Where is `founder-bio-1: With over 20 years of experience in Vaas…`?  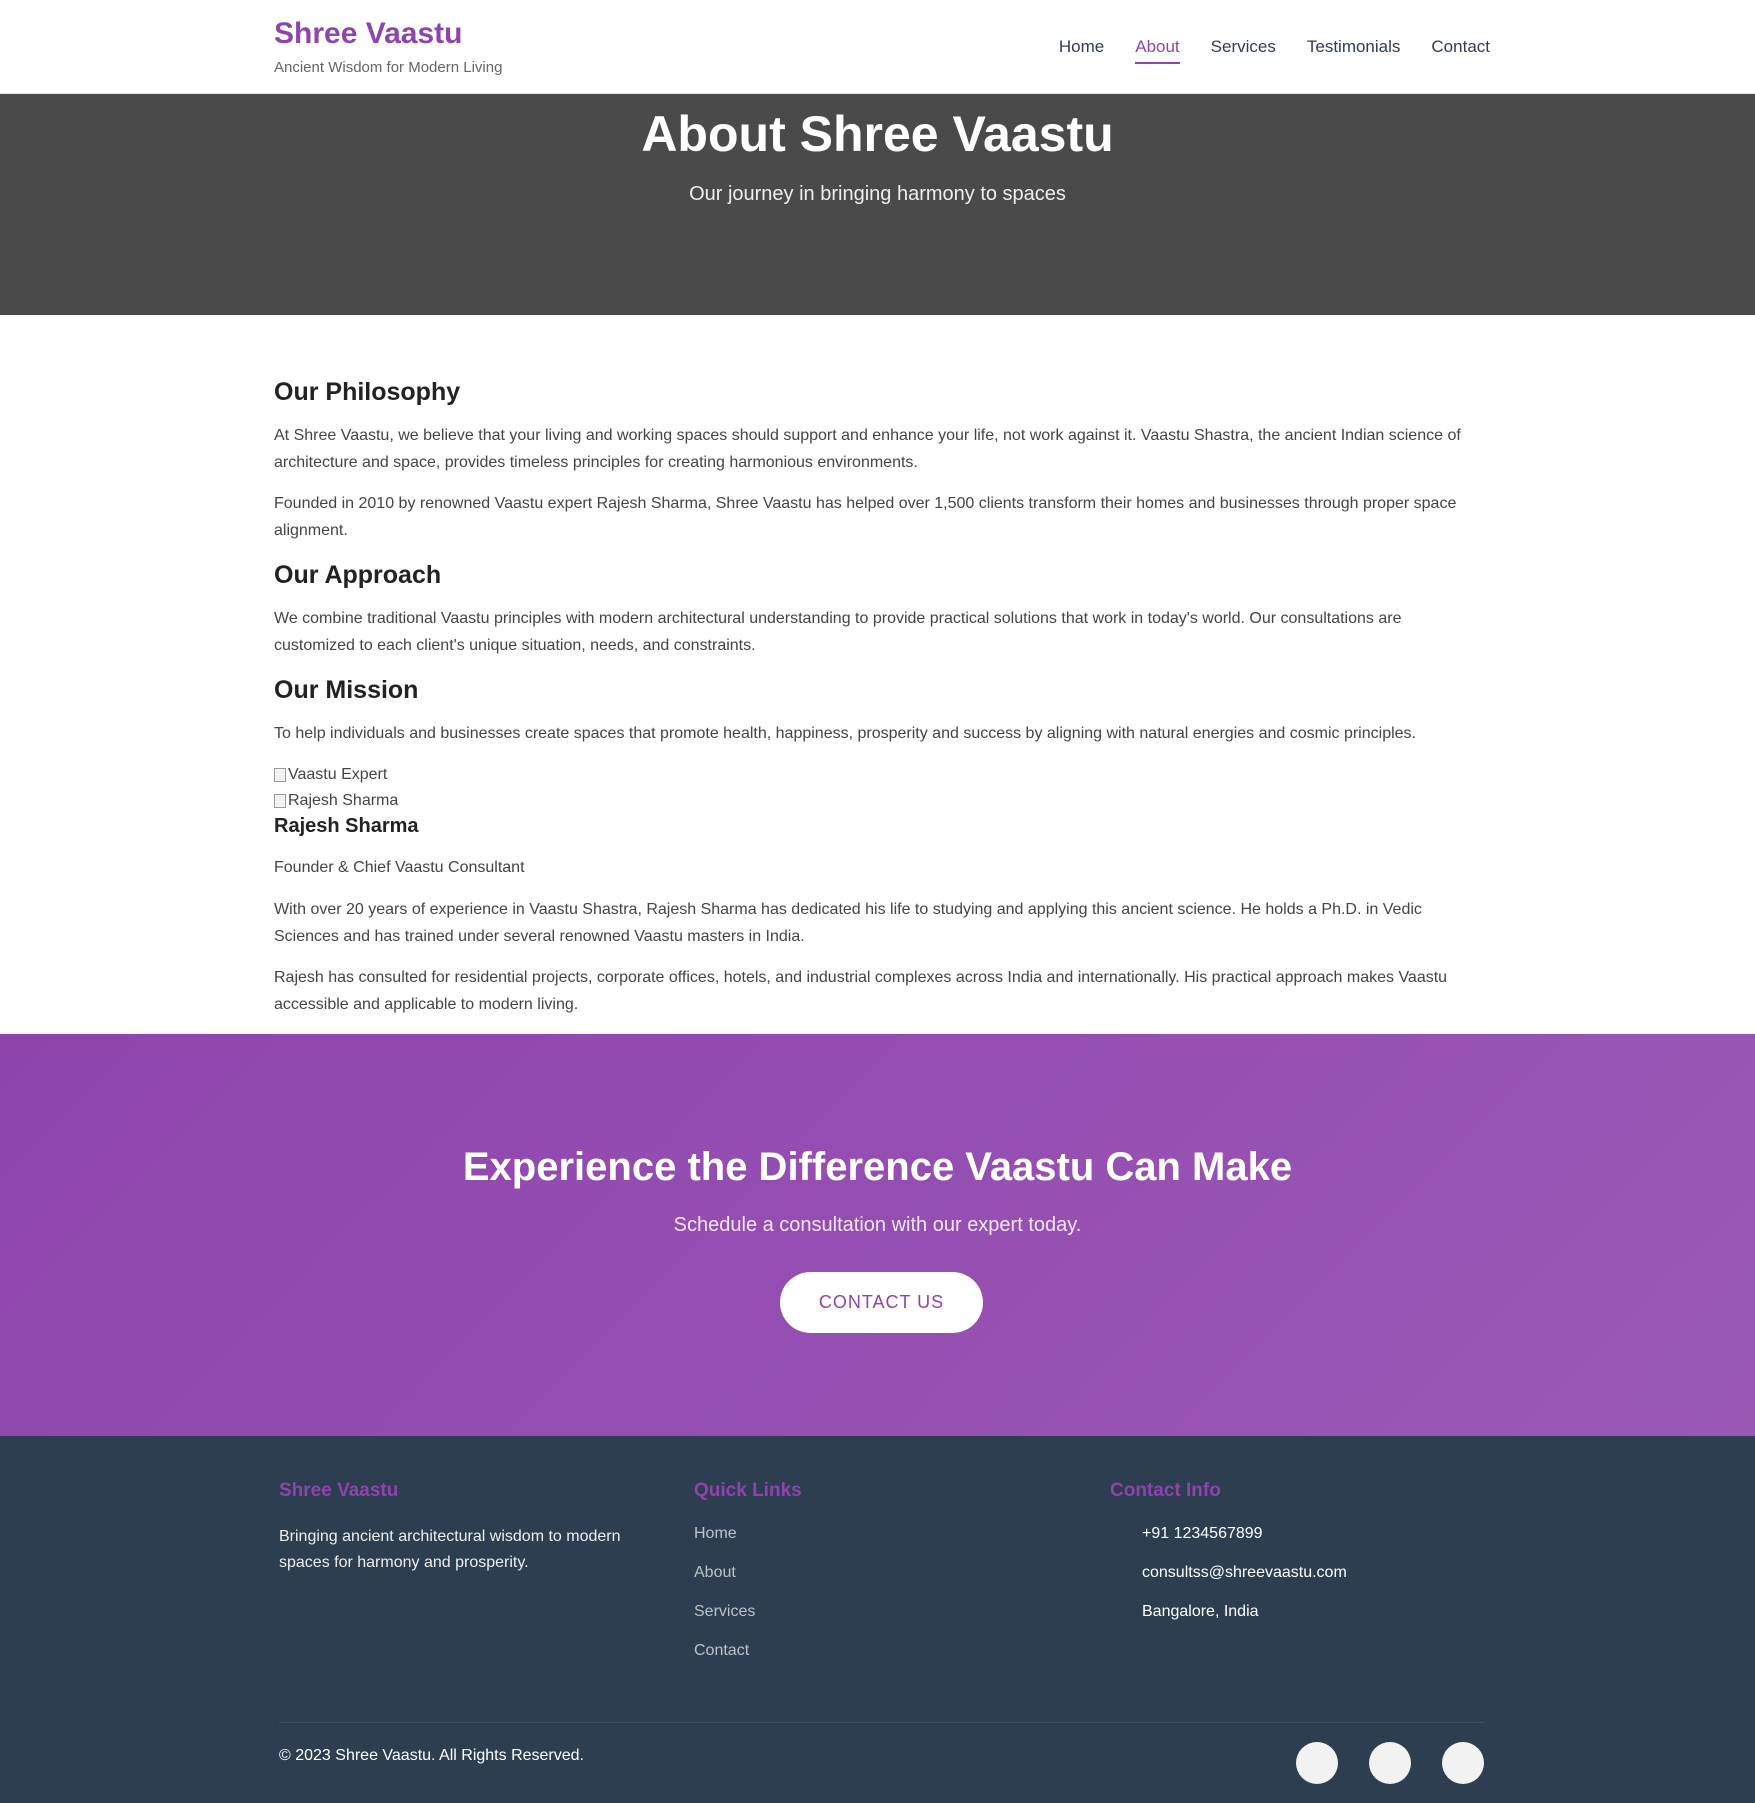
founder-bio-1: With over 20 years of experience in Vaas… is located at coordinates (848, 923).